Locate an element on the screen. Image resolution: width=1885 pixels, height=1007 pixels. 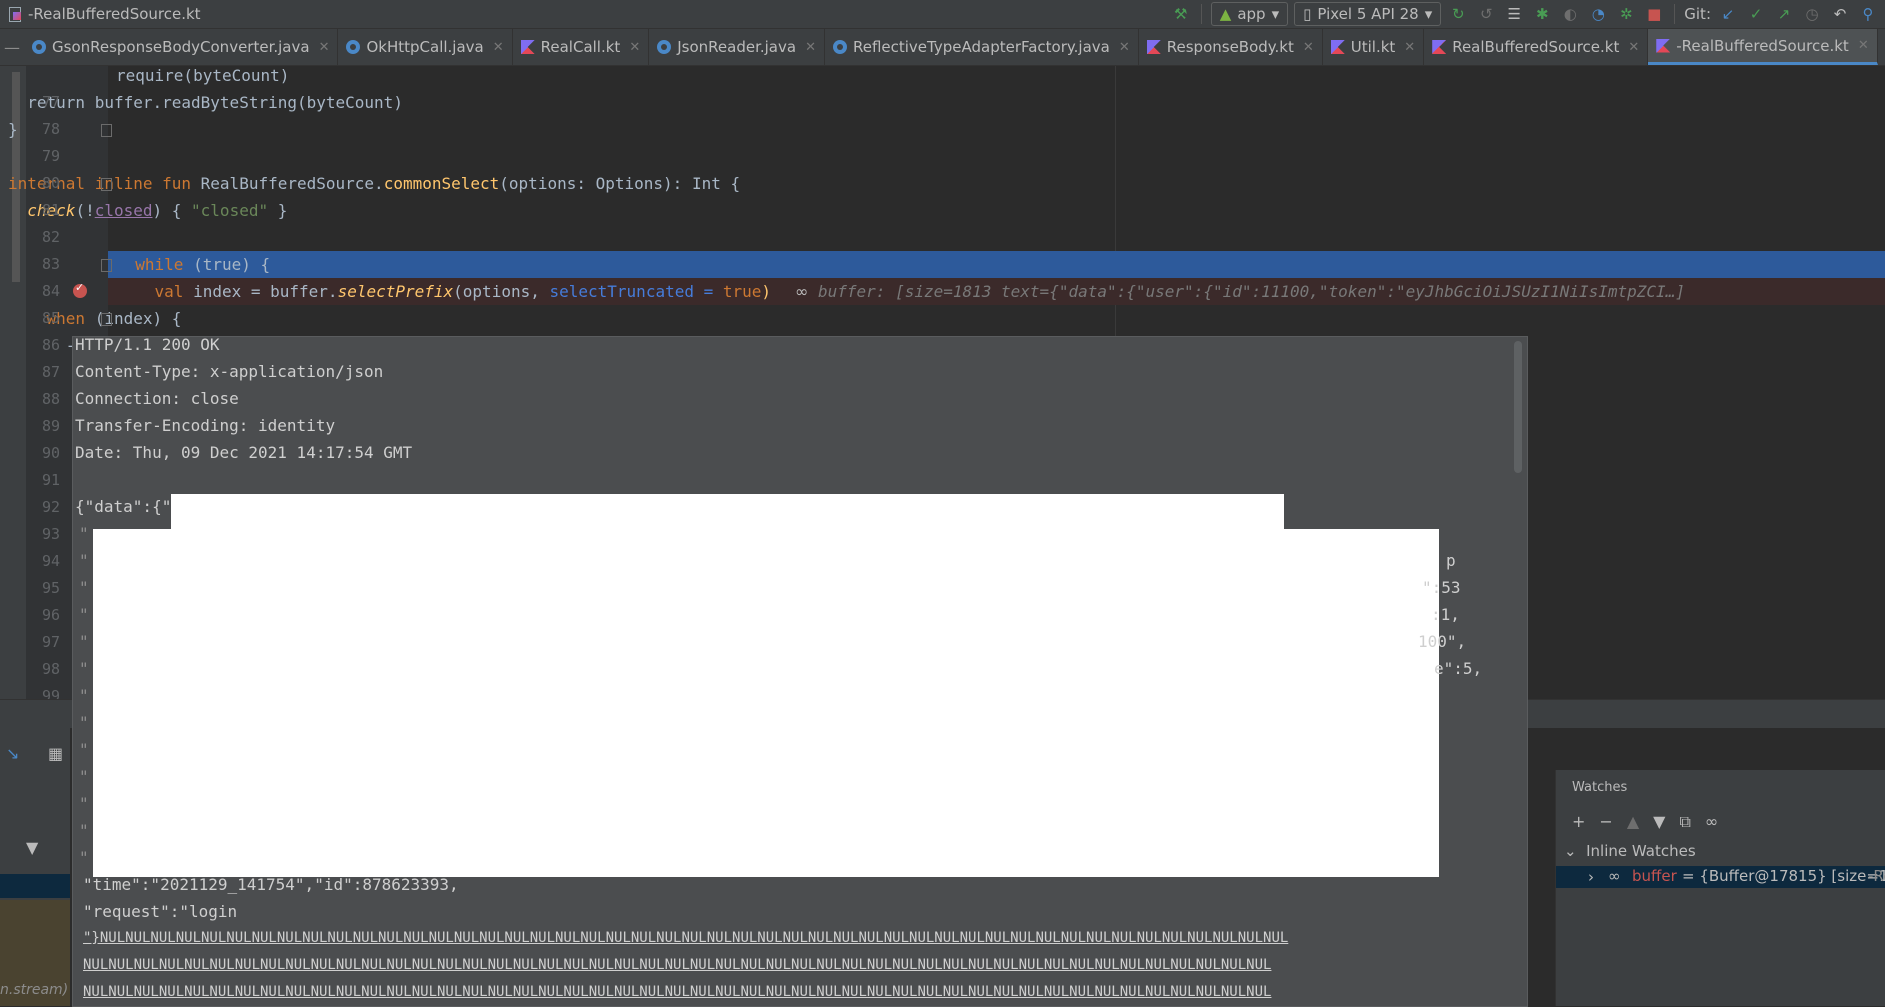
tab-3: JsonReader.java ✕ is located at coordinates (737, 47).